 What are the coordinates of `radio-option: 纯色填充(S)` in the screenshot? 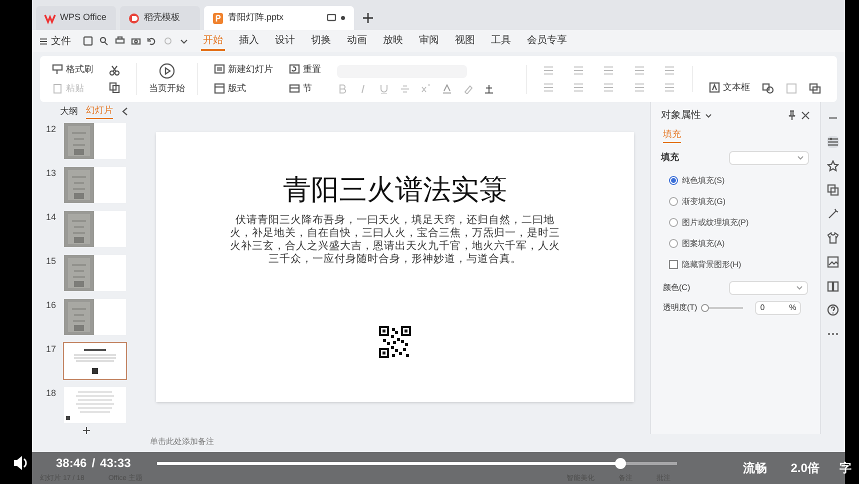 It's located at (744, 180).